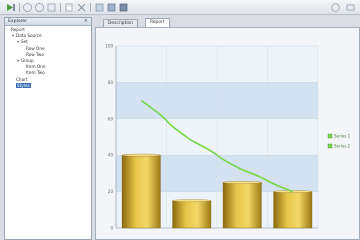 The width and height of the screenshot is (360, 240). What do you see at coordinates (18, 21) in the screenshot?
I see `panel-title: Explorer` at bounding box center [18, 21].